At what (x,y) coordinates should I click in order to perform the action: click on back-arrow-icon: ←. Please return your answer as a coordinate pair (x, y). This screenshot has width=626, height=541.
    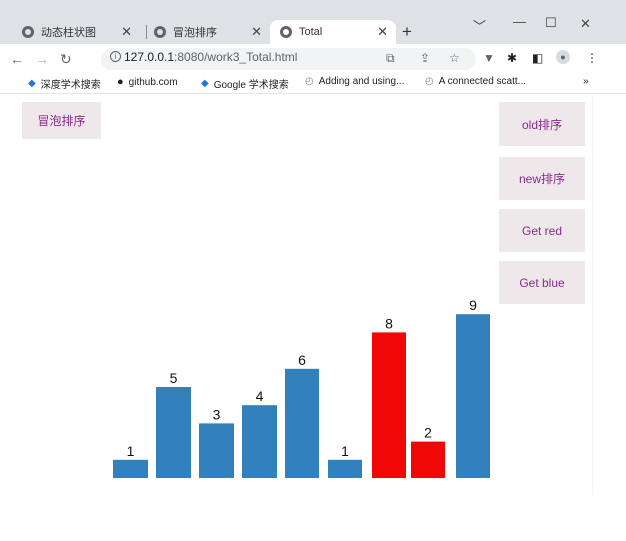
    Looking at the image, I should click on (17, 59).